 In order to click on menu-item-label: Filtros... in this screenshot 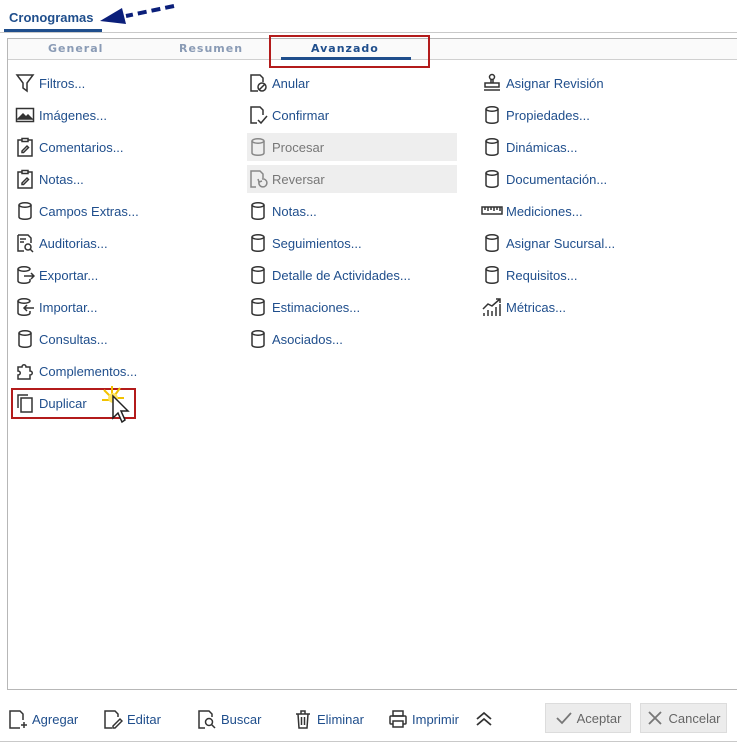, I will do `click(62, 83)`.